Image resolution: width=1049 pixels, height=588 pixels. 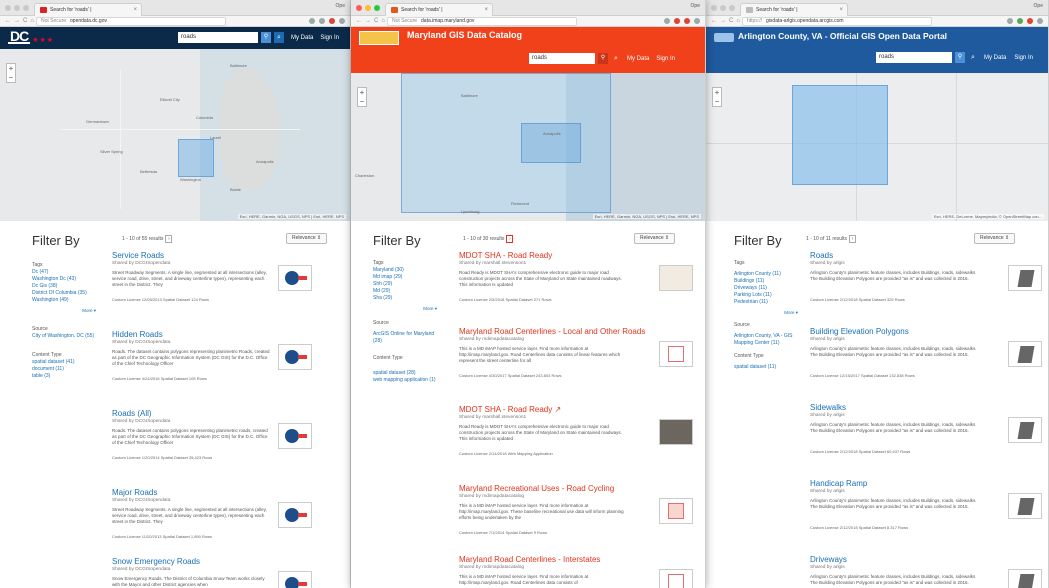 I want to click on filter-tag: Sha (29), so click(x=407, y=298).